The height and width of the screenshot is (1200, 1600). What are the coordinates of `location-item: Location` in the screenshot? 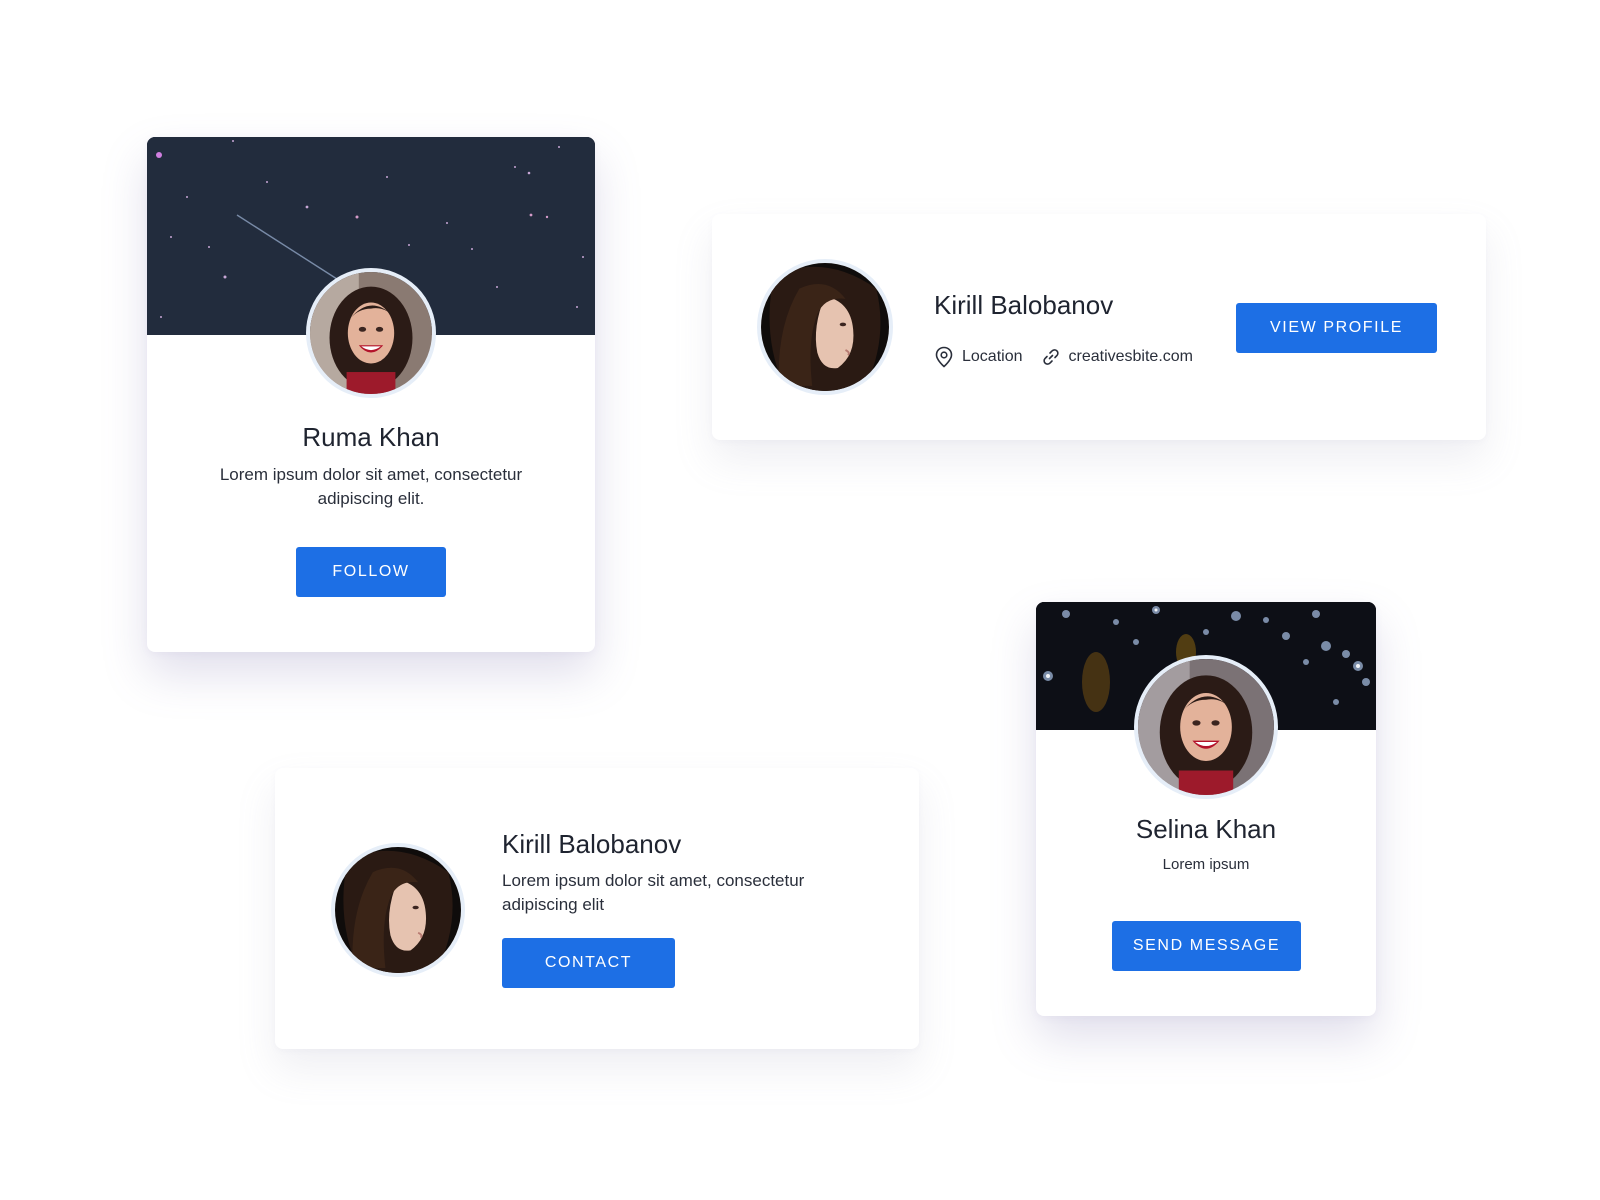 It's located at (978, 357).